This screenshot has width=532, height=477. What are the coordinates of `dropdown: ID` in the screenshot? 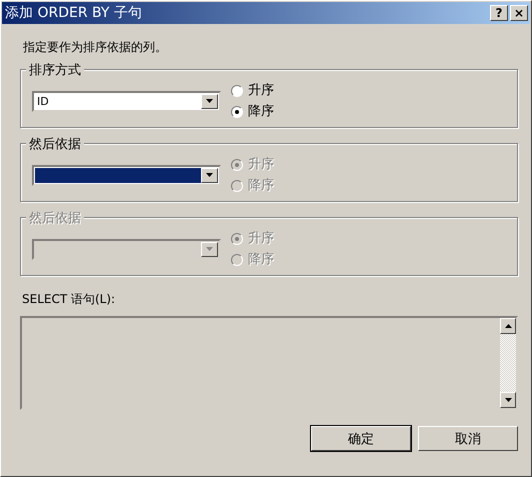 It's located at (126, 101).